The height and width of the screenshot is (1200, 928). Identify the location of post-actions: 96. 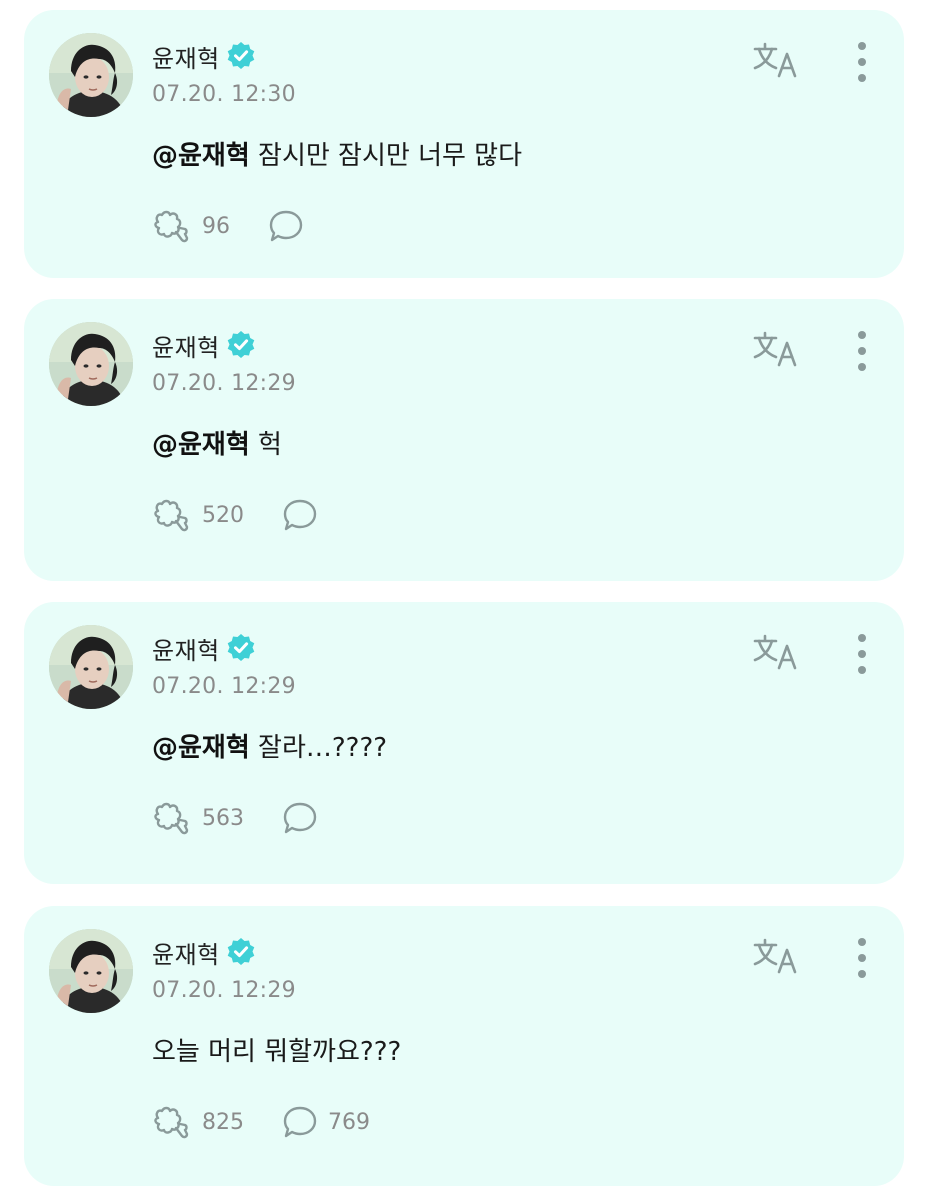
(247, 226).